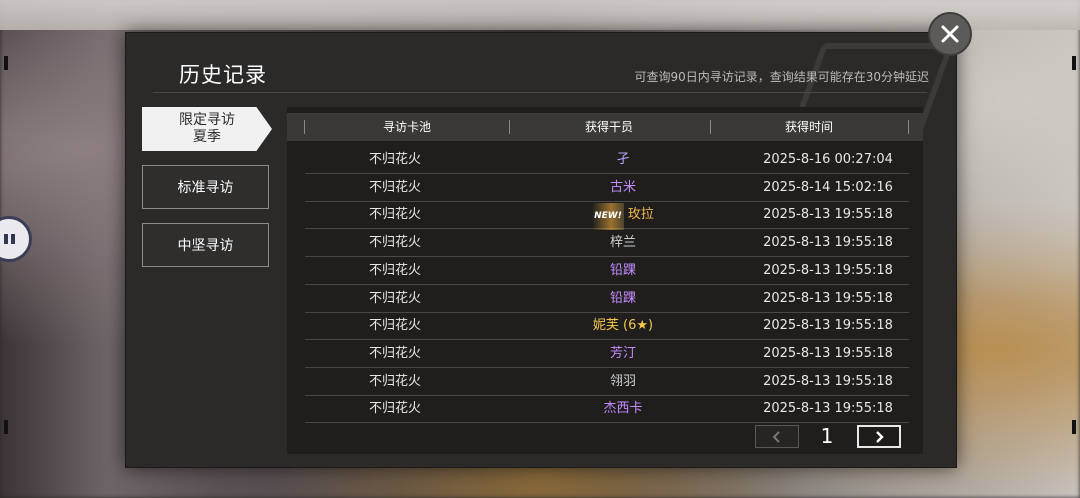 Image resolution: width=1080 pixels, height=498 pixels. I want to click on operator-name: 妮芙 (6★), so click(623, 326).